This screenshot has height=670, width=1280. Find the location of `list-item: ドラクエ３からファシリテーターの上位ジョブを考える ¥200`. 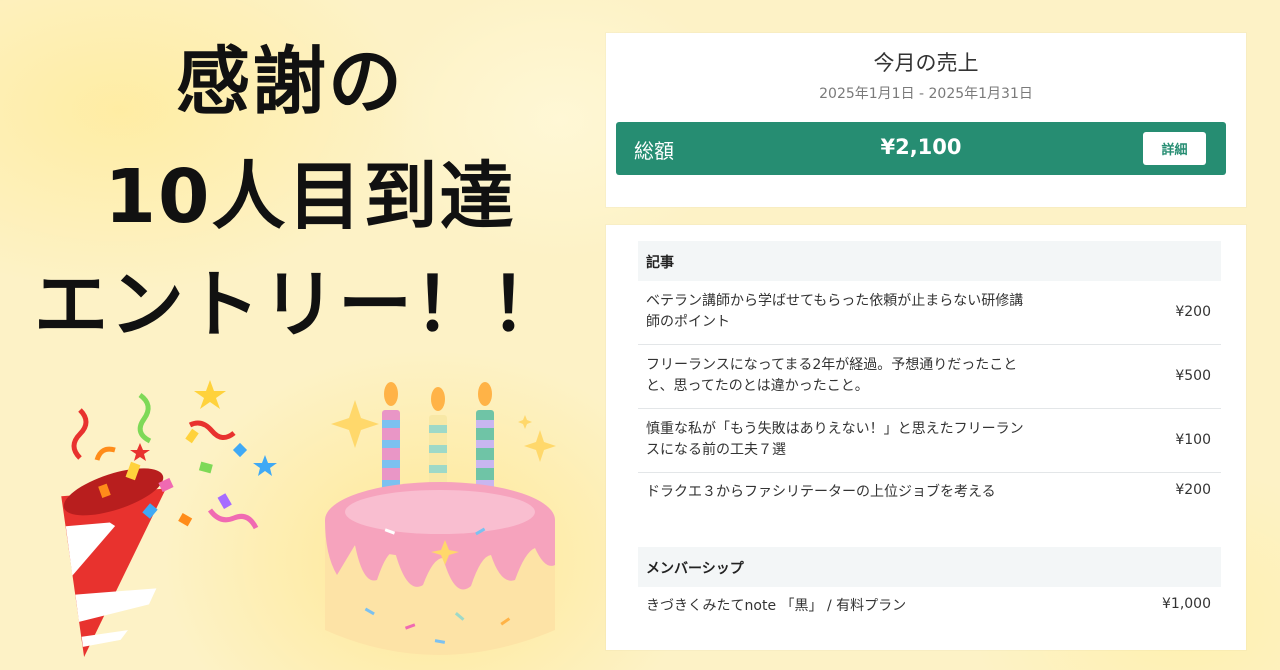

list-item: ドラクエ３からファシリテーターの上位ジョブを考える ¥200 is located at coordinates (929, 493).